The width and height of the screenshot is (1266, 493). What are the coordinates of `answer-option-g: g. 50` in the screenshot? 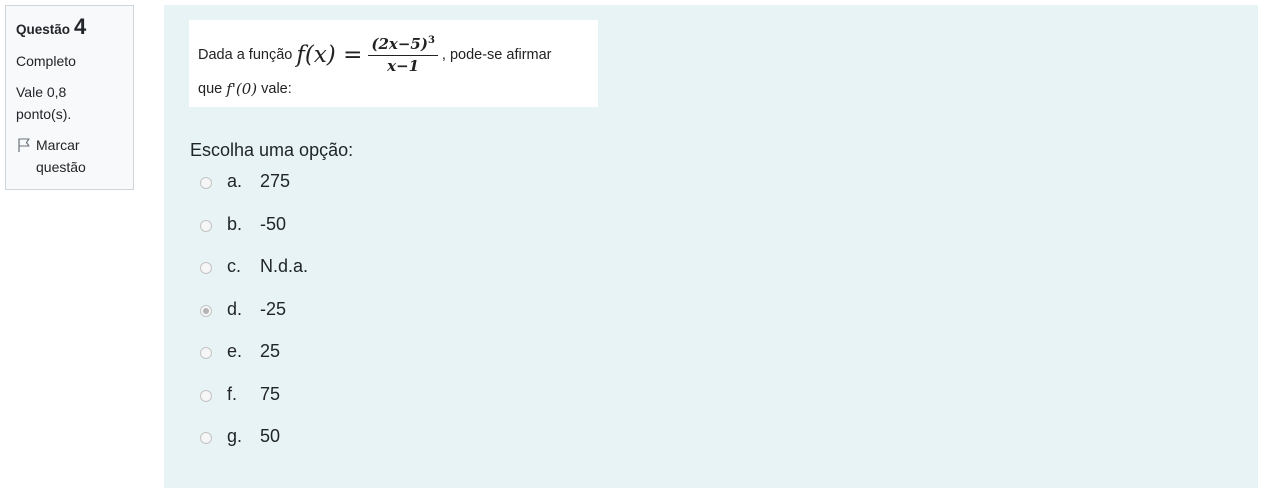 It's located at (254, 447).